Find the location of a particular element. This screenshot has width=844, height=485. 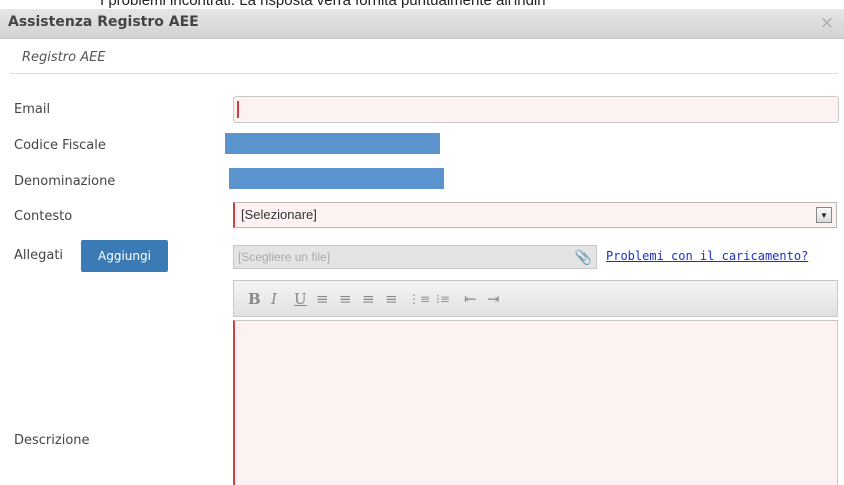

contesto-label: Contesto is located at coordinates (43, 216).